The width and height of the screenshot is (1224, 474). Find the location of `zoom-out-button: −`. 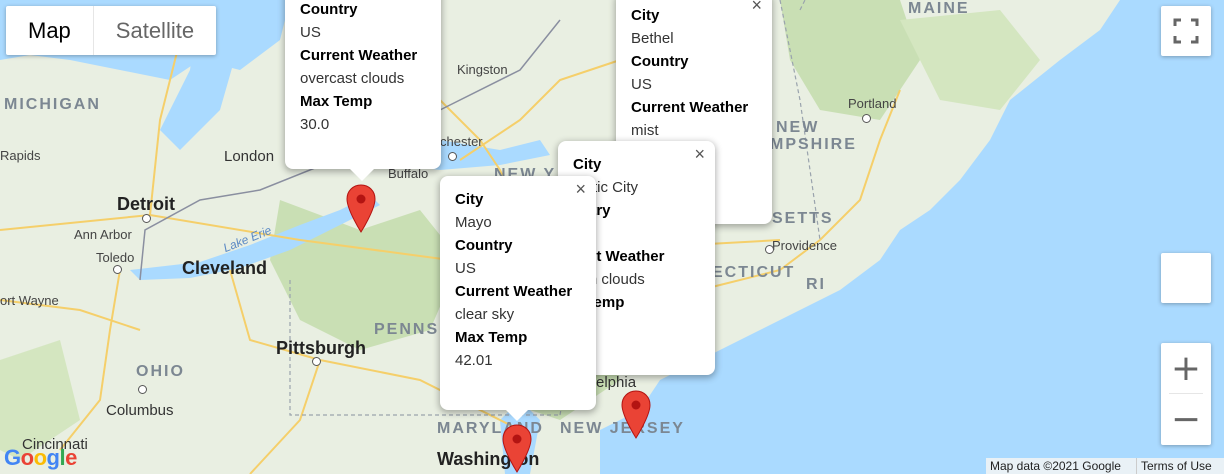

zoom-out-button: − is located at coordinates (1186, 419).